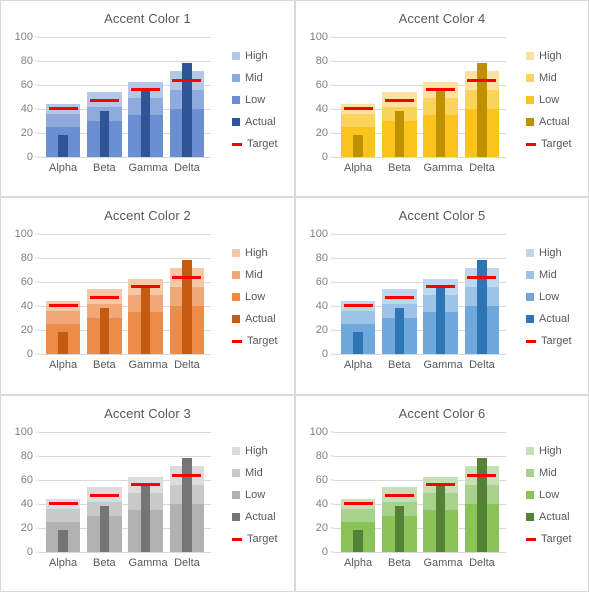  I want to click on legend-item-label: Low, so click(549, 100).